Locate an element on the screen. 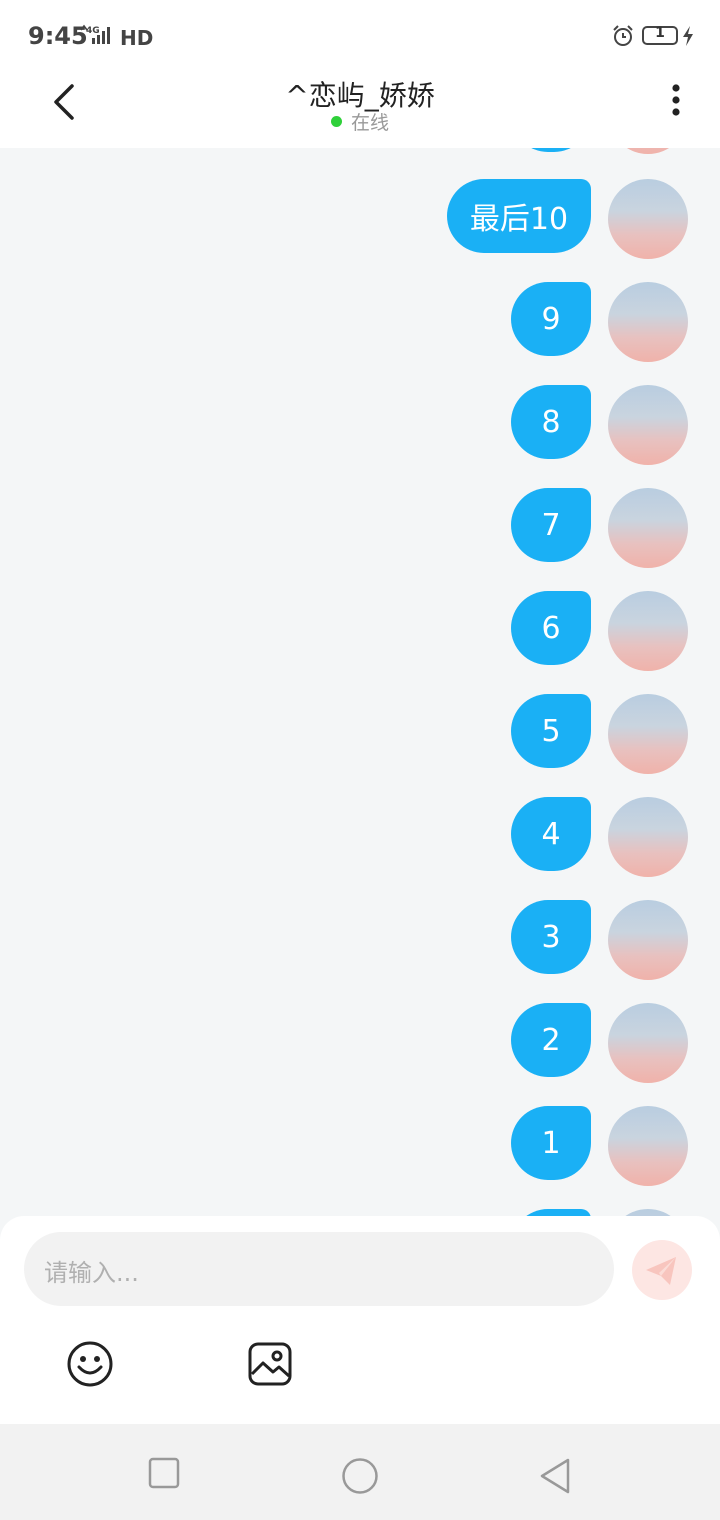 This screenshot has height=1520, width=720. message-bubble: 7 is located at coordinates (551, 525).